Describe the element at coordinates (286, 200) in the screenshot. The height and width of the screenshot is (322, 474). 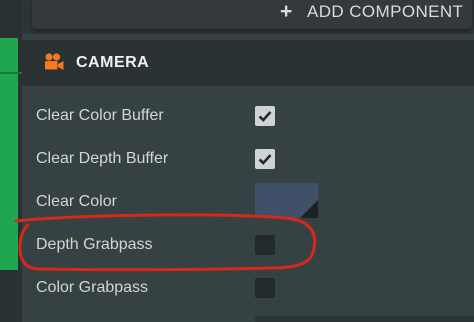
I see `clear-color-swatch` at that location.